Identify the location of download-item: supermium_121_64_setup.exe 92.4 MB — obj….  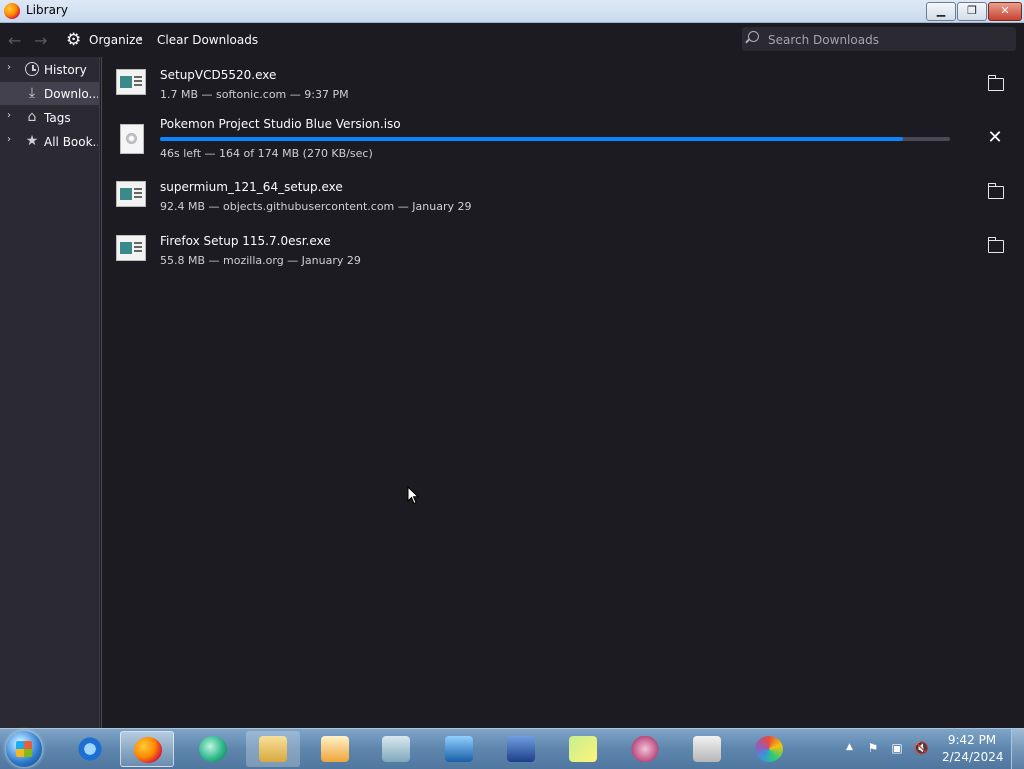
(562, 195).